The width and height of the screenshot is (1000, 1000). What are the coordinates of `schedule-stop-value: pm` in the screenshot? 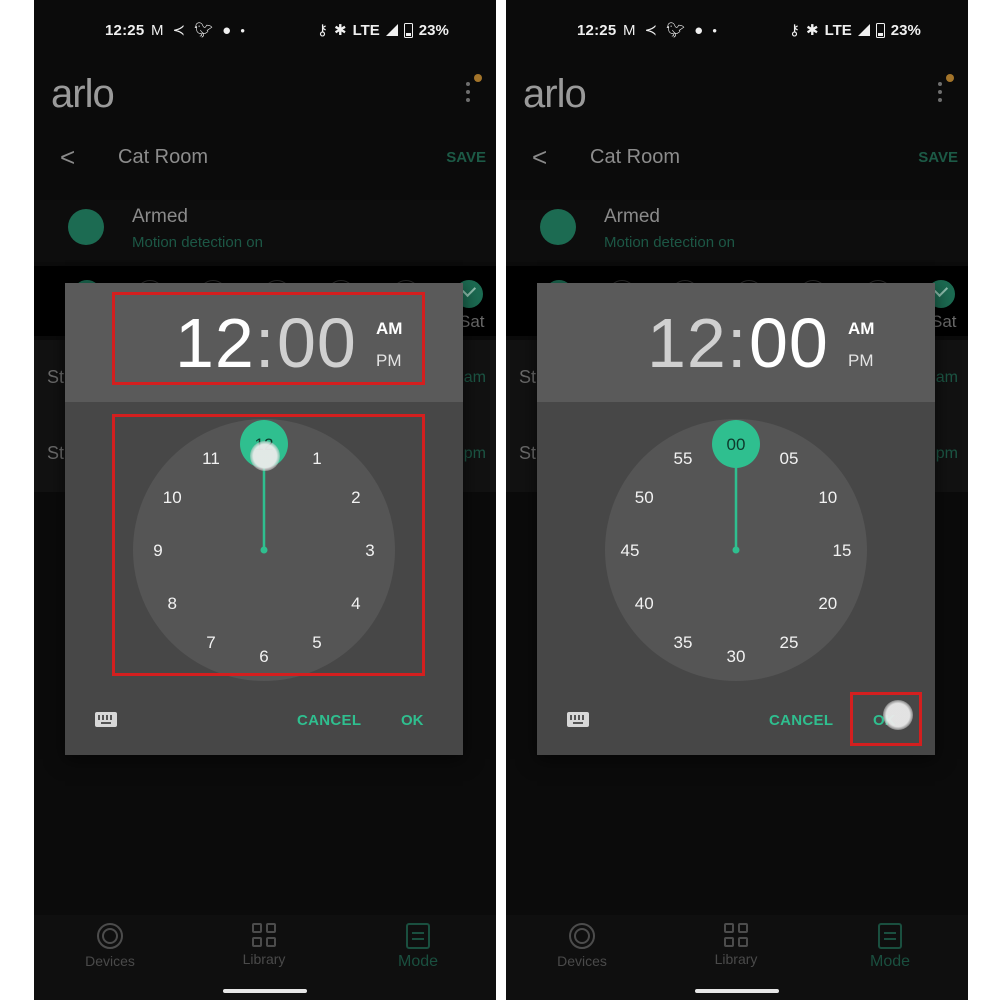 It's located at (474, 453).